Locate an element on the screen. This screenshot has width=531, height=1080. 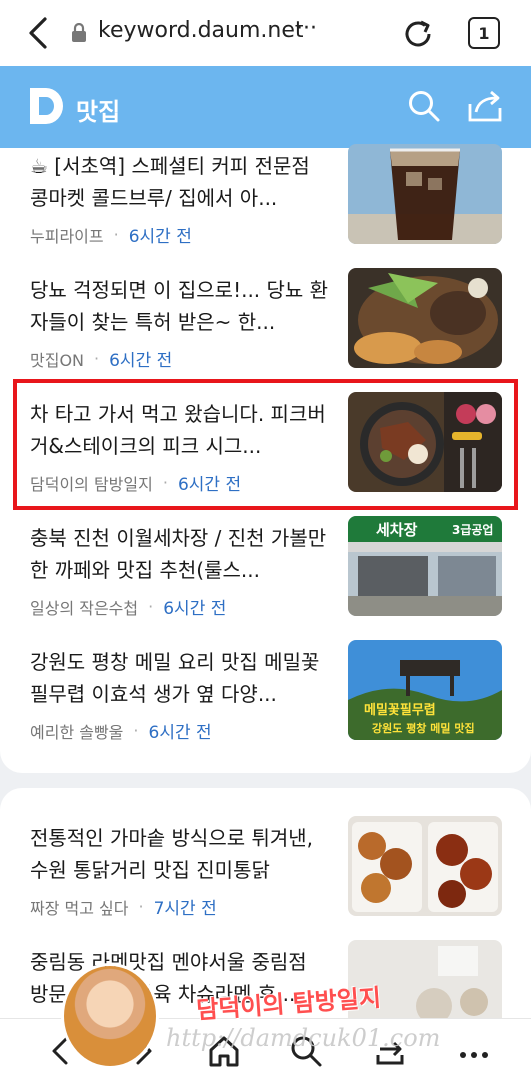
lock-icon is located at coordinates (79, 32).